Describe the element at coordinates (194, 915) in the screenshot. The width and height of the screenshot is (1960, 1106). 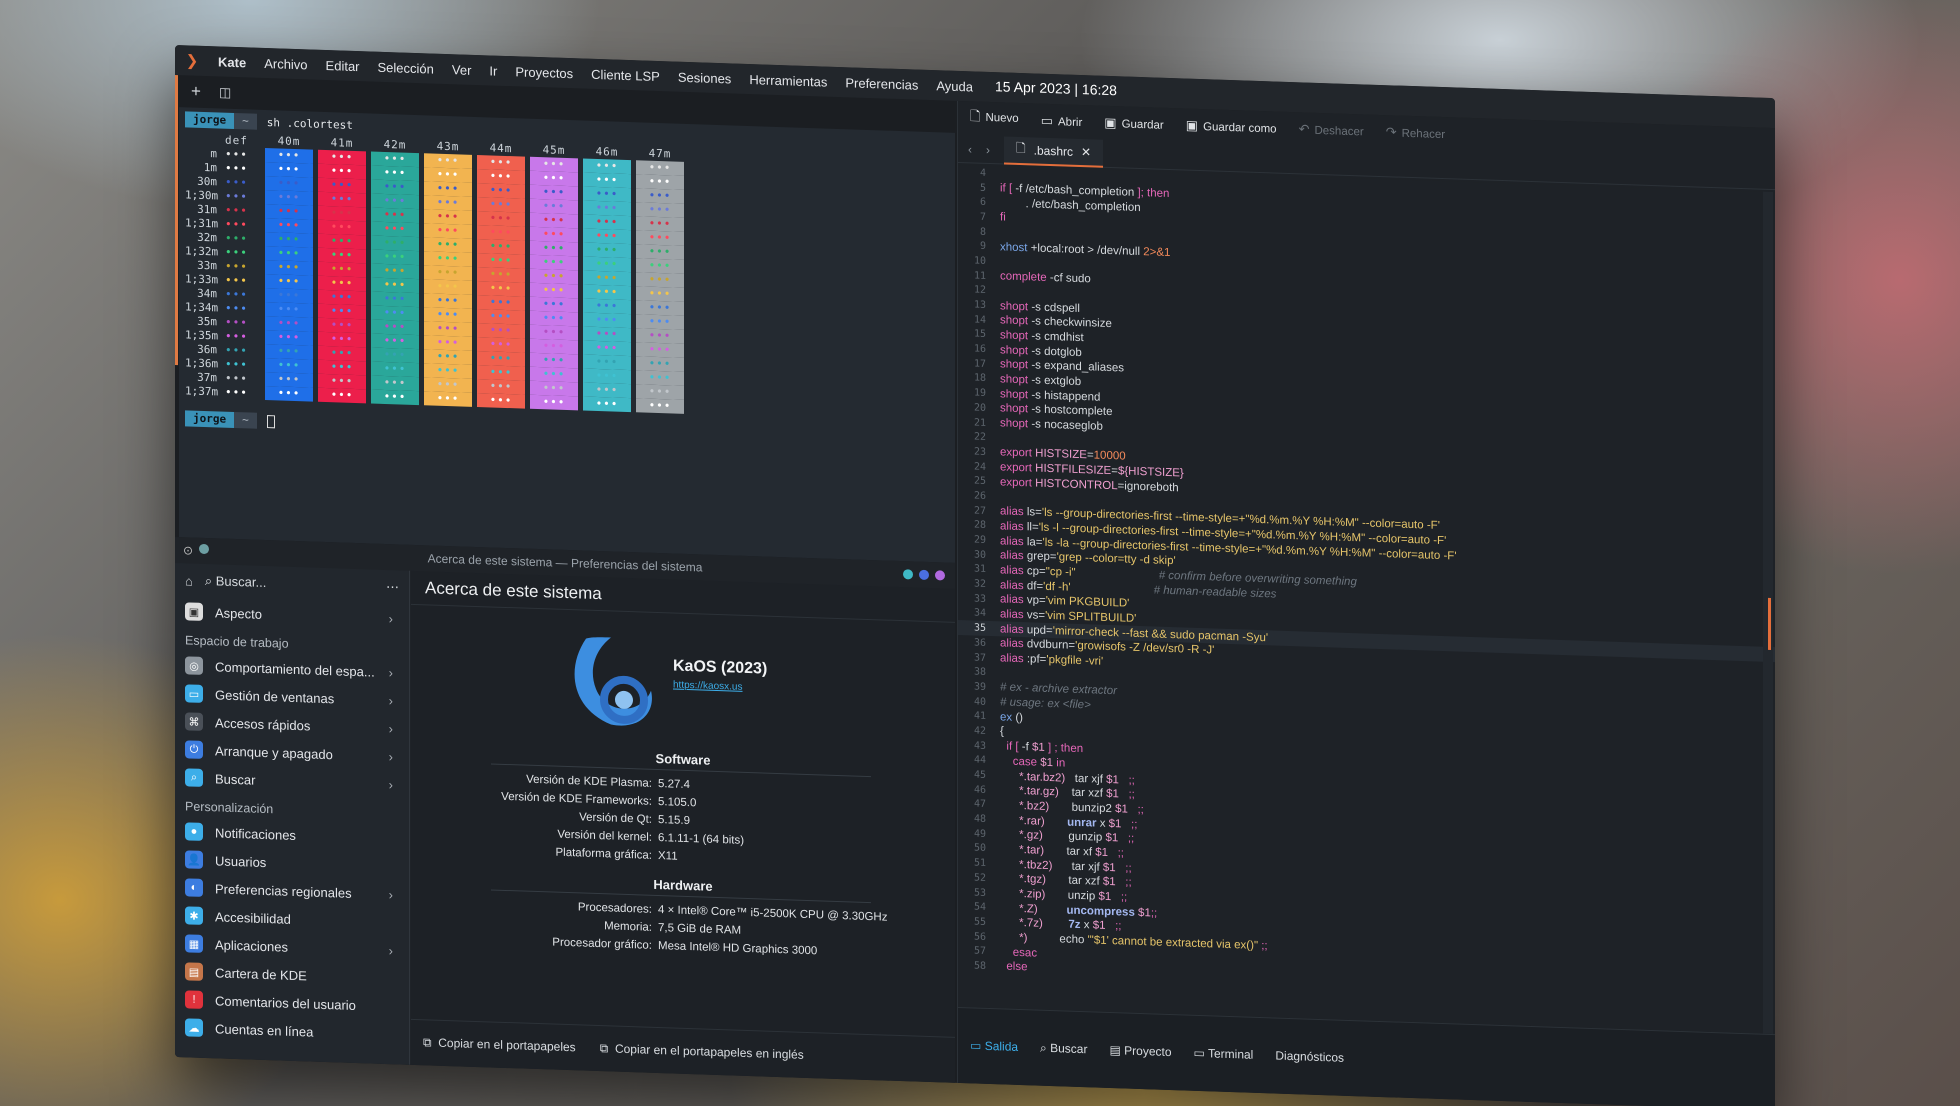
I see `accessibility-icon: ✱` at that location.